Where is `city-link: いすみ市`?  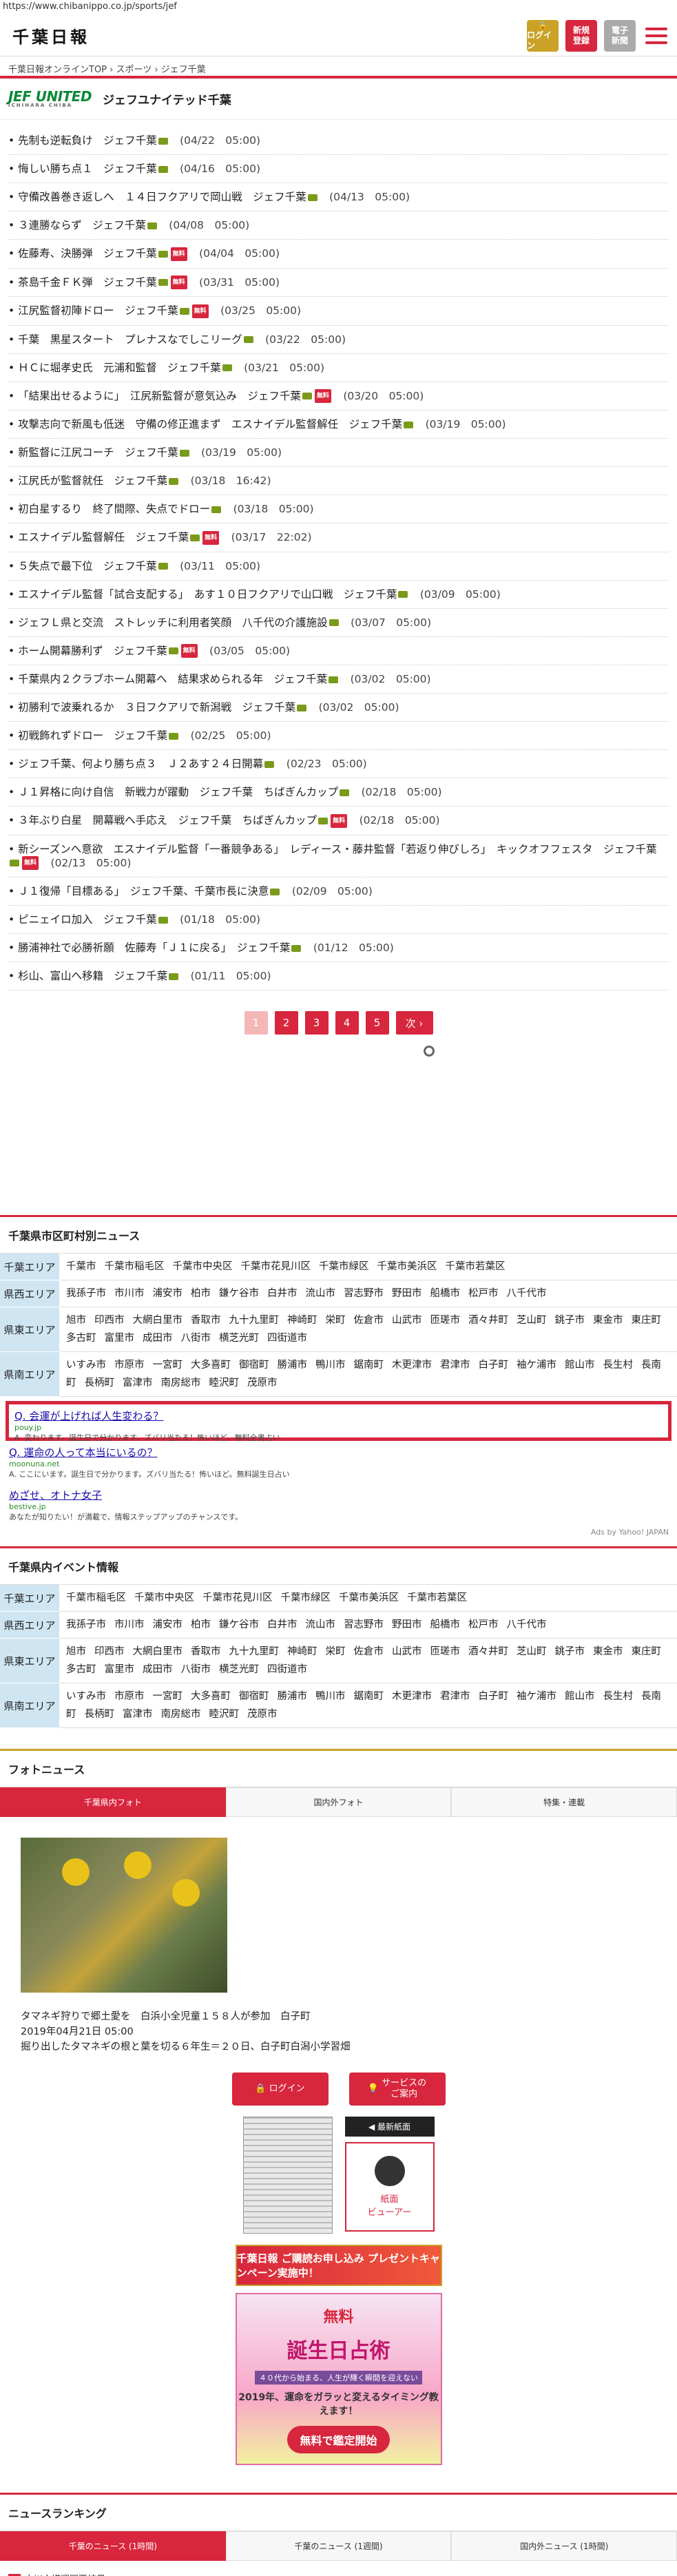
city-link: いすみ市 is located at coordinates (86, 1696).